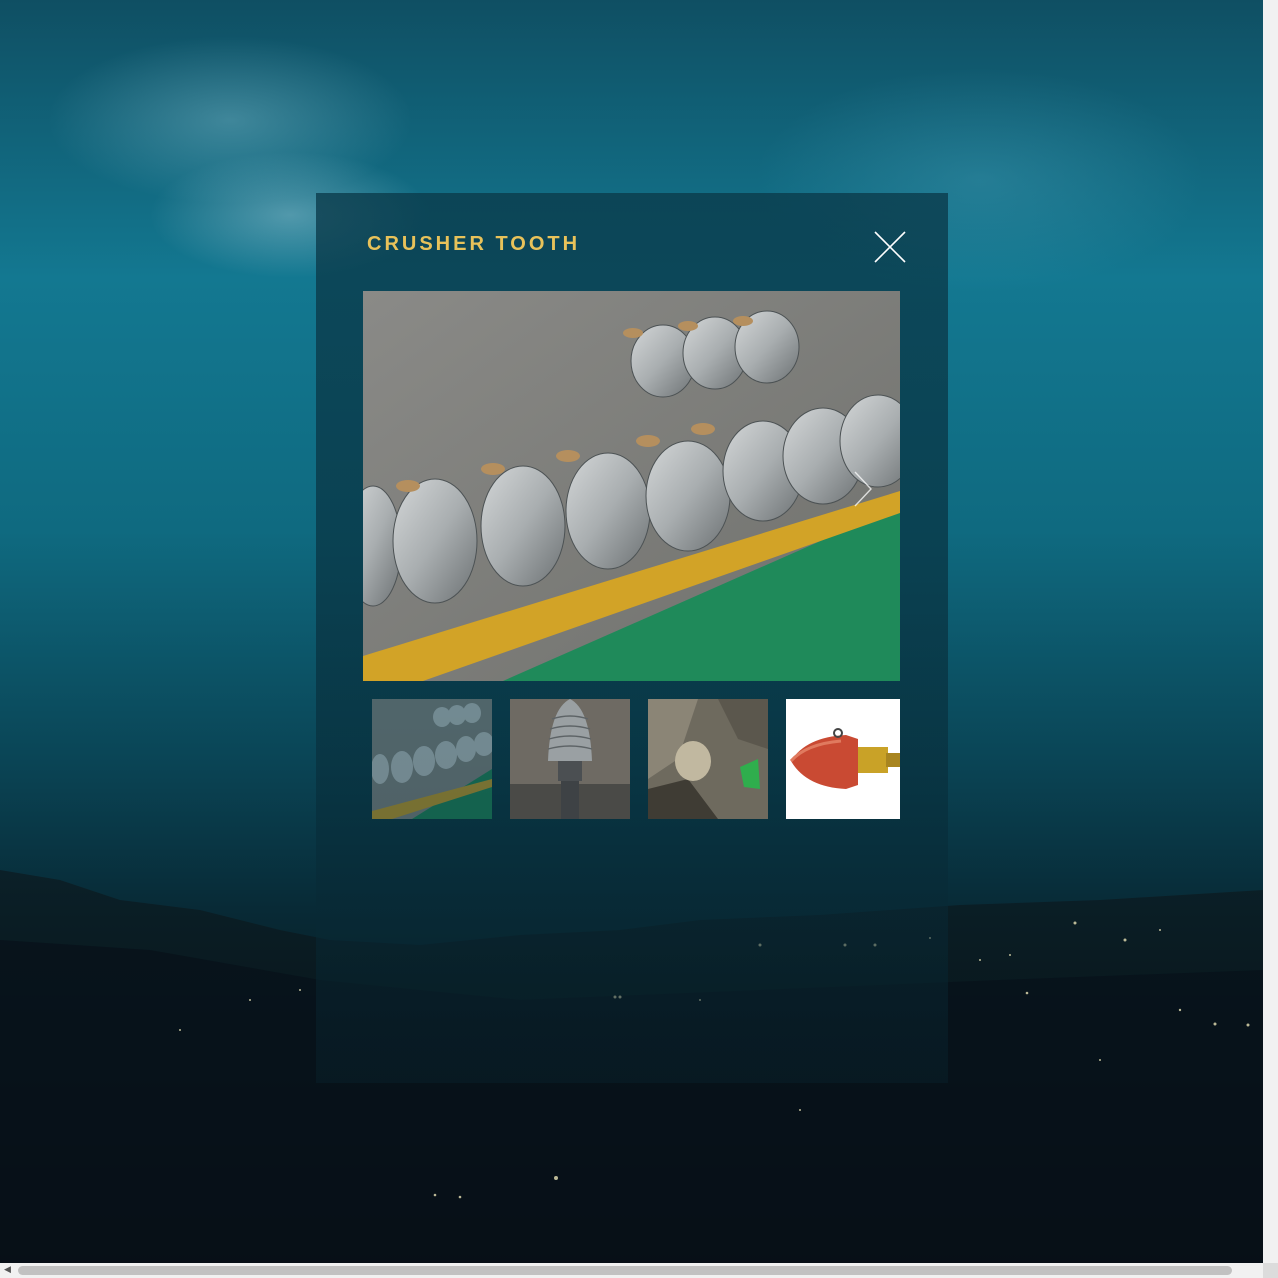  I want to click on close-button, so click(890, 247).